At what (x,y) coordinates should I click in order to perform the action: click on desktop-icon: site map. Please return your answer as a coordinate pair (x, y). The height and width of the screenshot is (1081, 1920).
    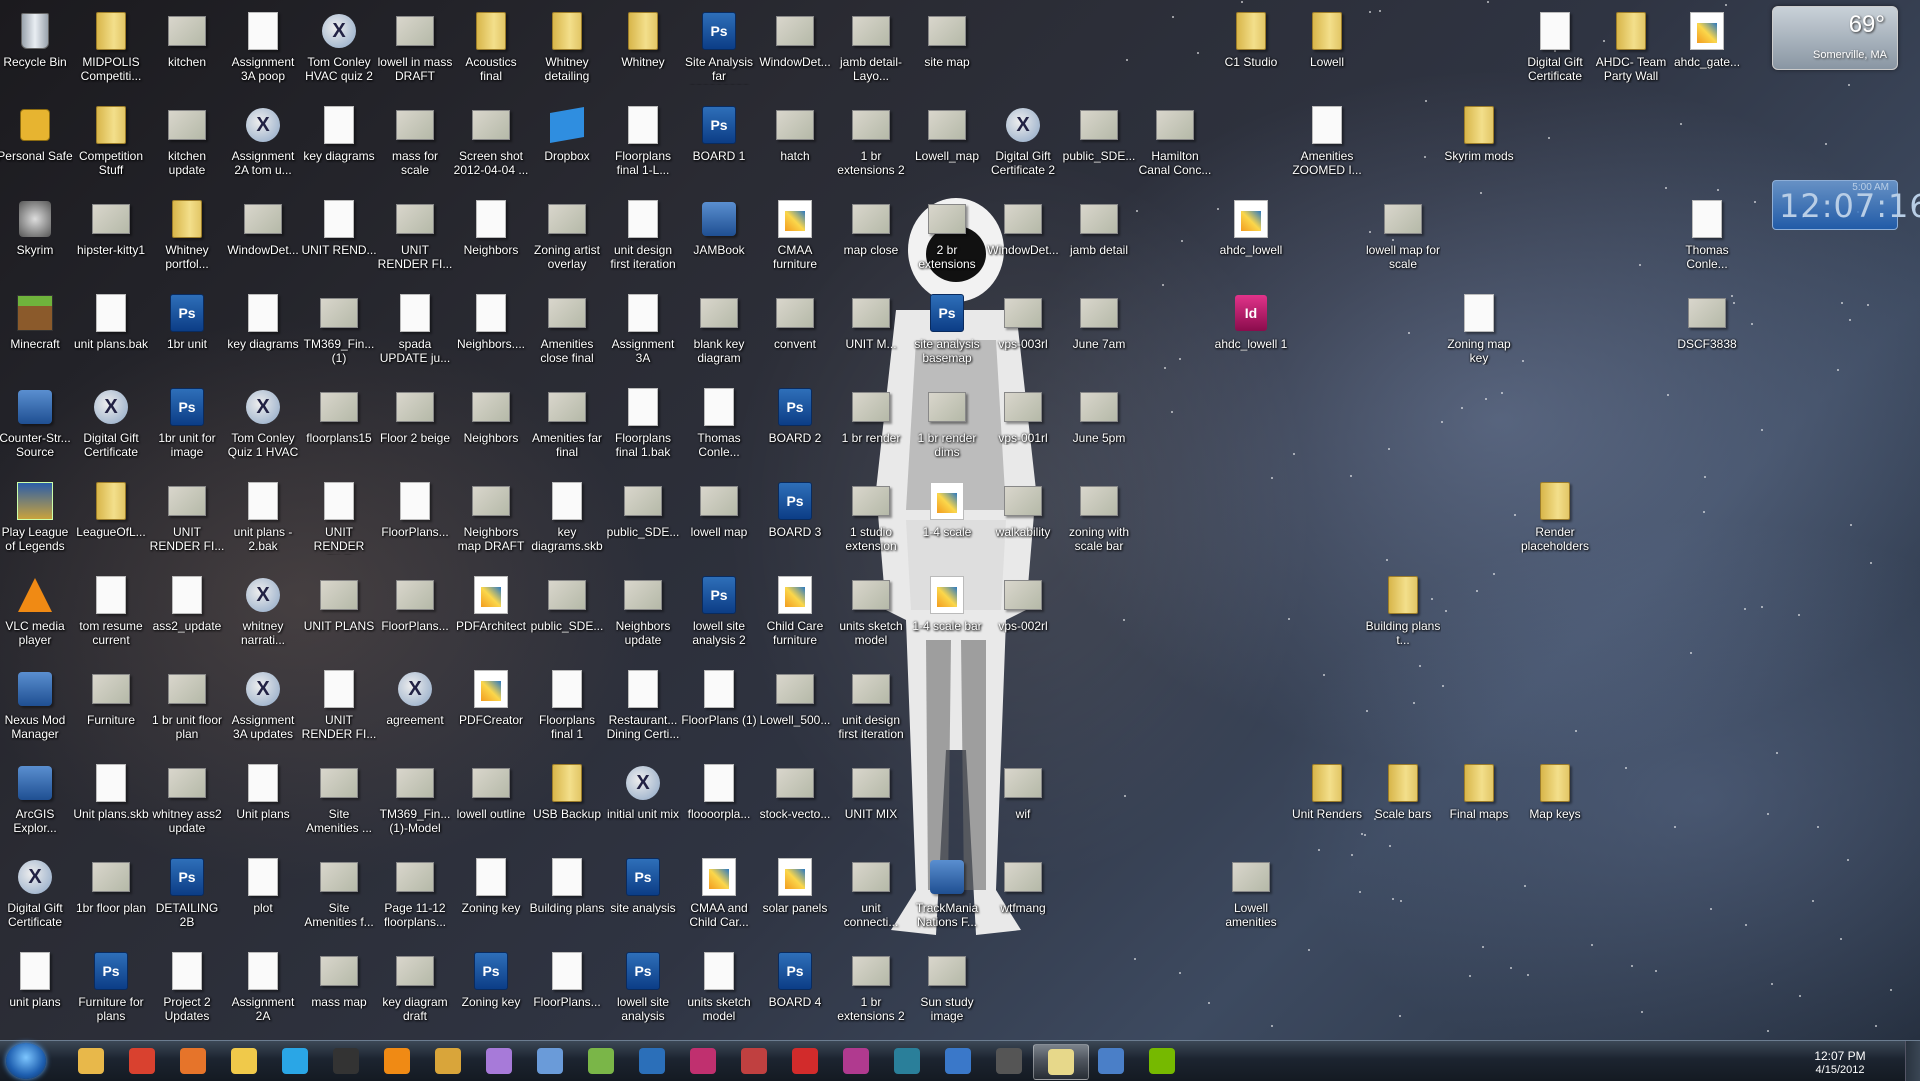
    Looking at the image, I should click on (947, 49).